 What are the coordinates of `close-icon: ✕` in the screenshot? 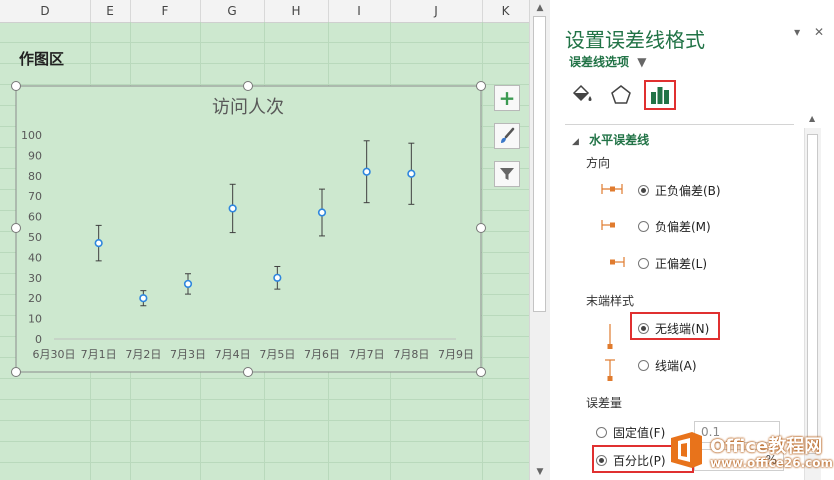 It's located at (819, 32).